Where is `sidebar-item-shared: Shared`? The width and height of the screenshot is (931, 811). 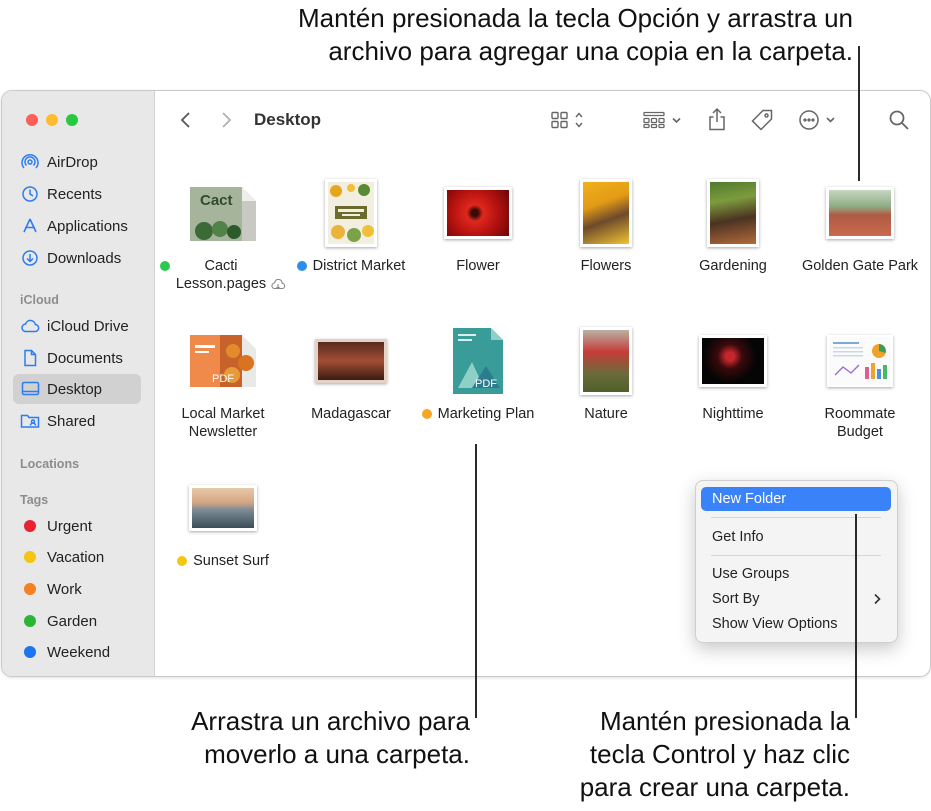
sidebar-item-shared: Shared is located at coordinates (77, 421).